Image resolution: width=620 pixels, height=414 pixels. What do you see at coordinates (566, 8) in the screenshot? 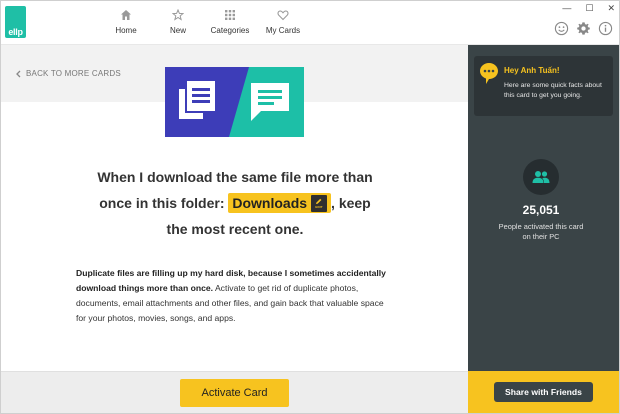
I see `minimize-button: —` at bounding box center [566, 8].